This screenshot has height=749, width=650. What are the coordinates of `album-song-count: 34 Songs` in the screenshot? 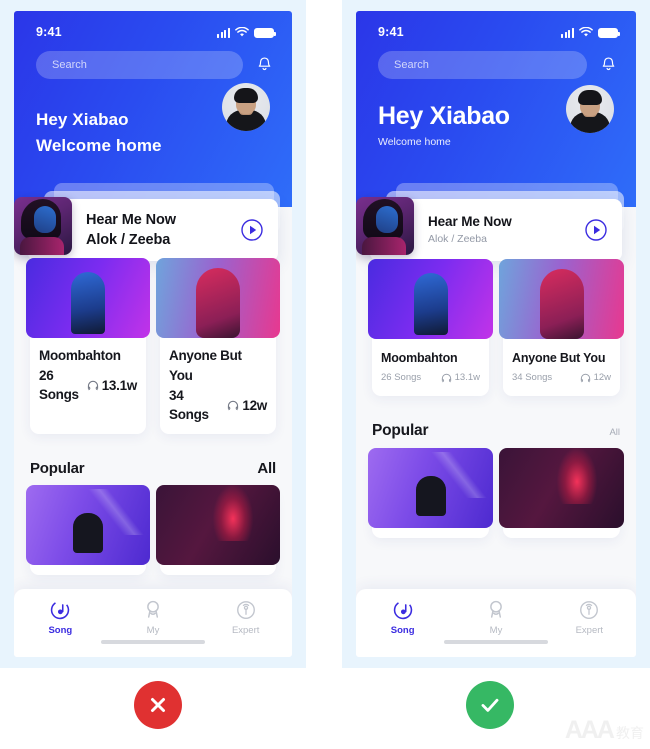 It's located at (189, 405).